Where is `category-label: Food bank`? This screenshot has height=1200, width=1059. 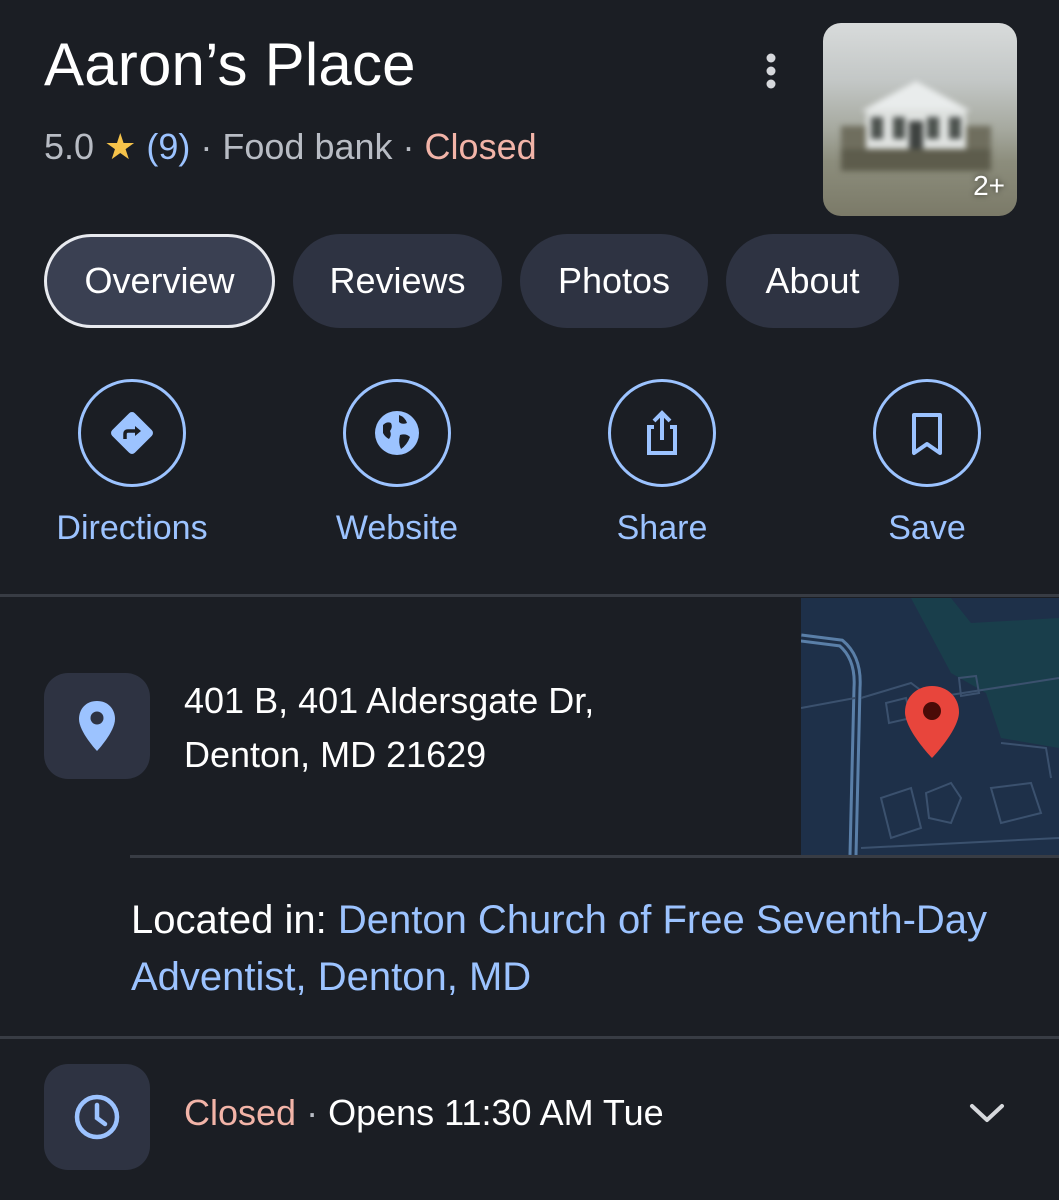 category-label: Food bank is located at coordinates (307, 146).